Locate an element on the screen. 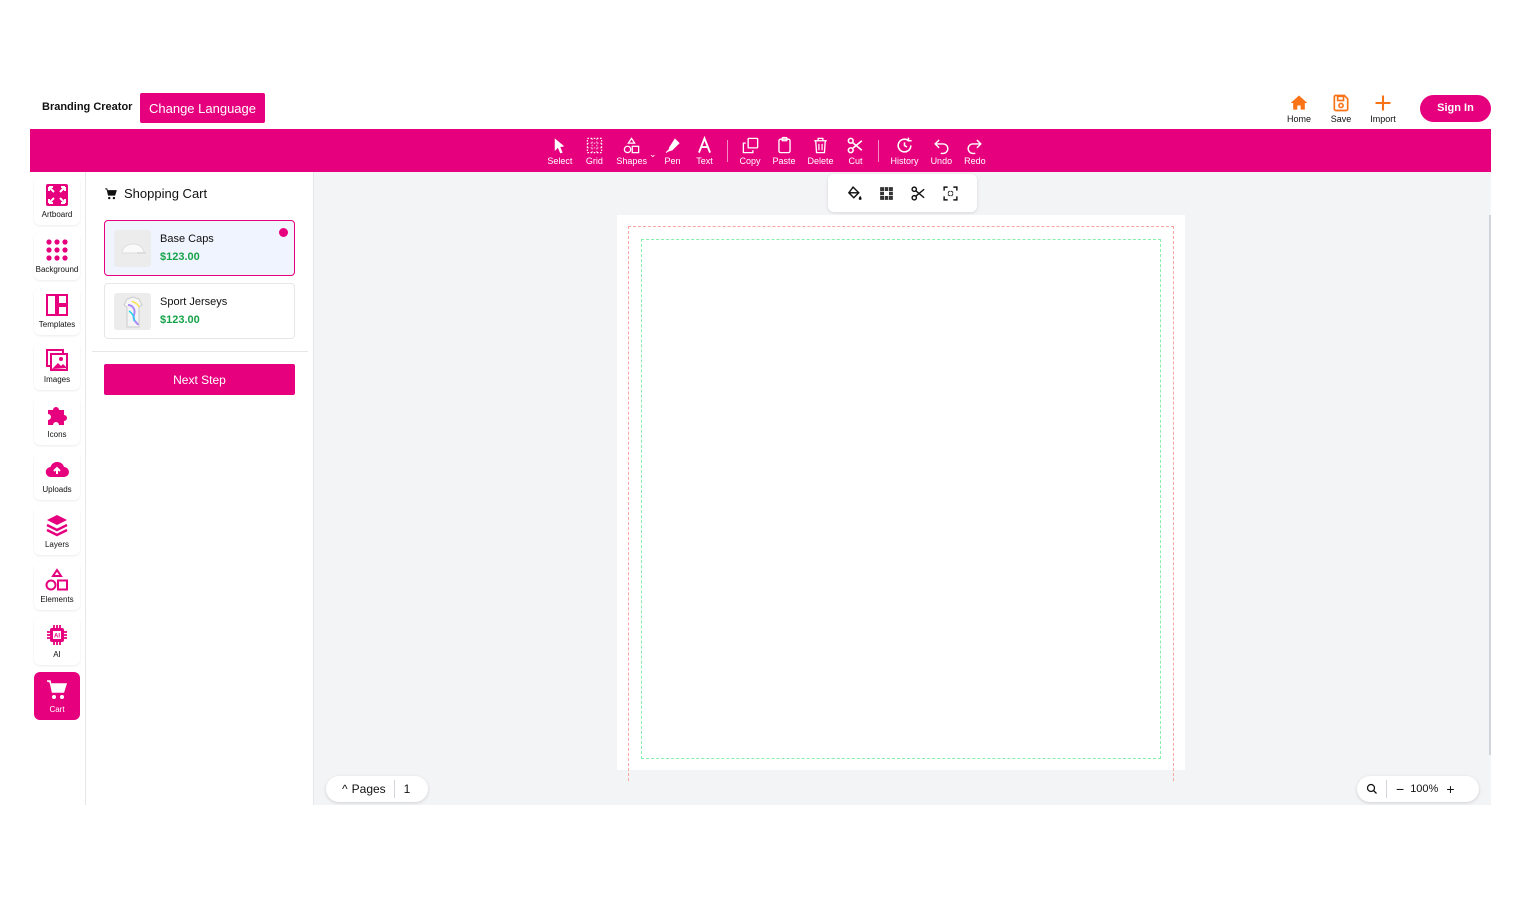 The image size is (1522, 911). paste-tool: Paste is located at coordinates (784, 151).